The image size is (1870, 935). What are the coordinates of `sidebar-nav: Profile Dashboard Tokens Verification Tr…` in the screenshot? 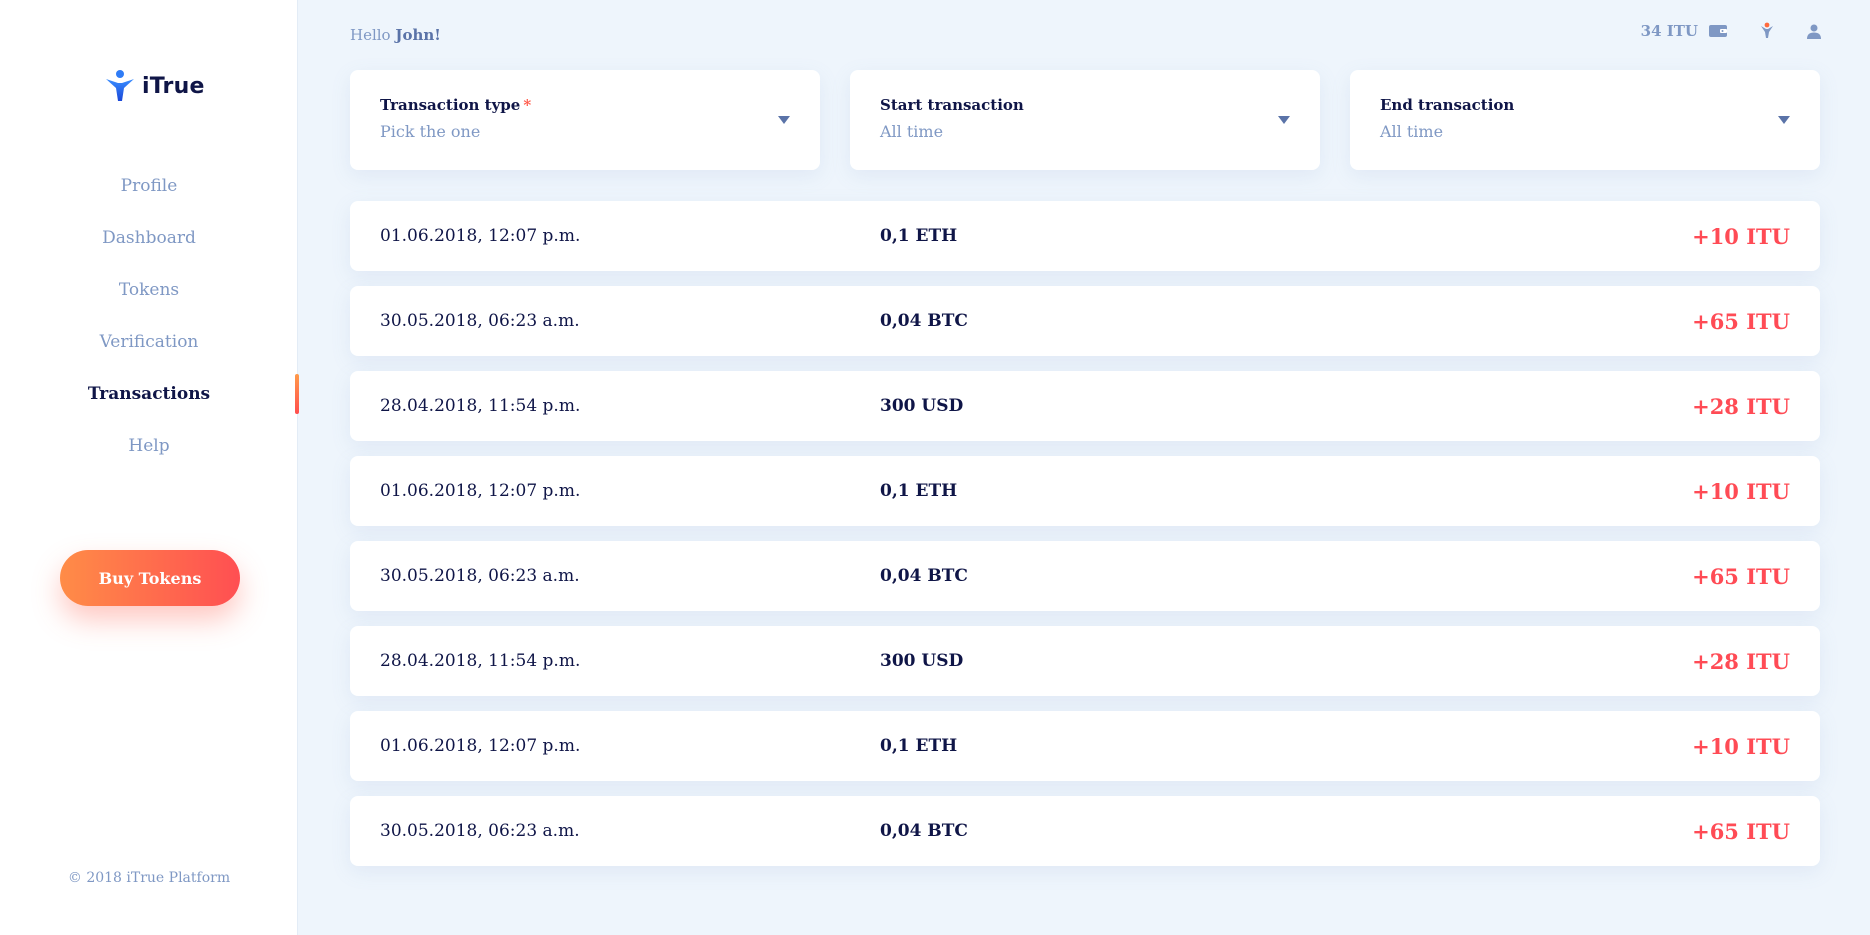 It's located at (149, 316).